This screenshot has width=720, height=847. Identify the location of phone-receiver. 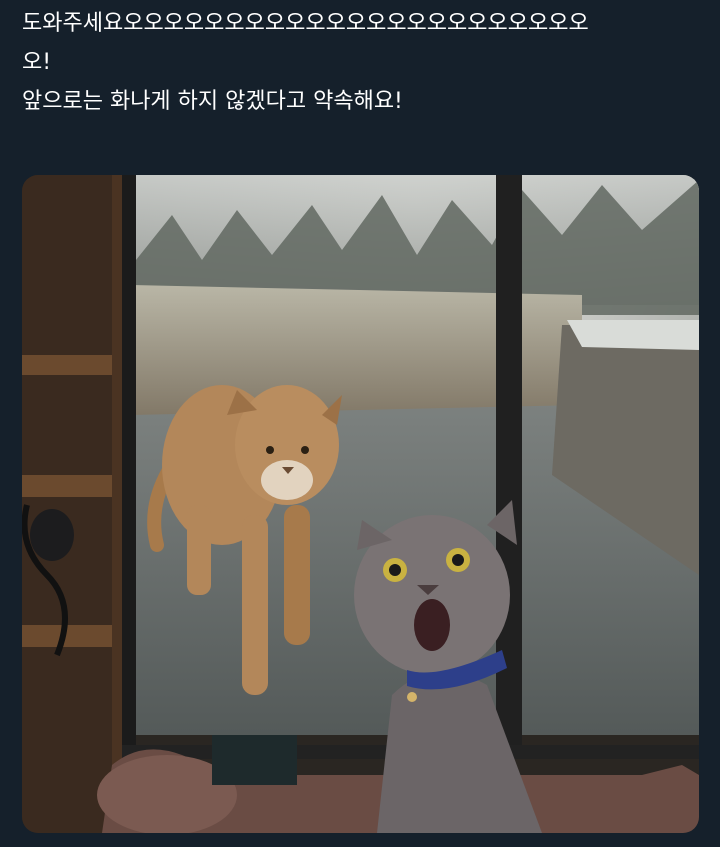
(52, 535).